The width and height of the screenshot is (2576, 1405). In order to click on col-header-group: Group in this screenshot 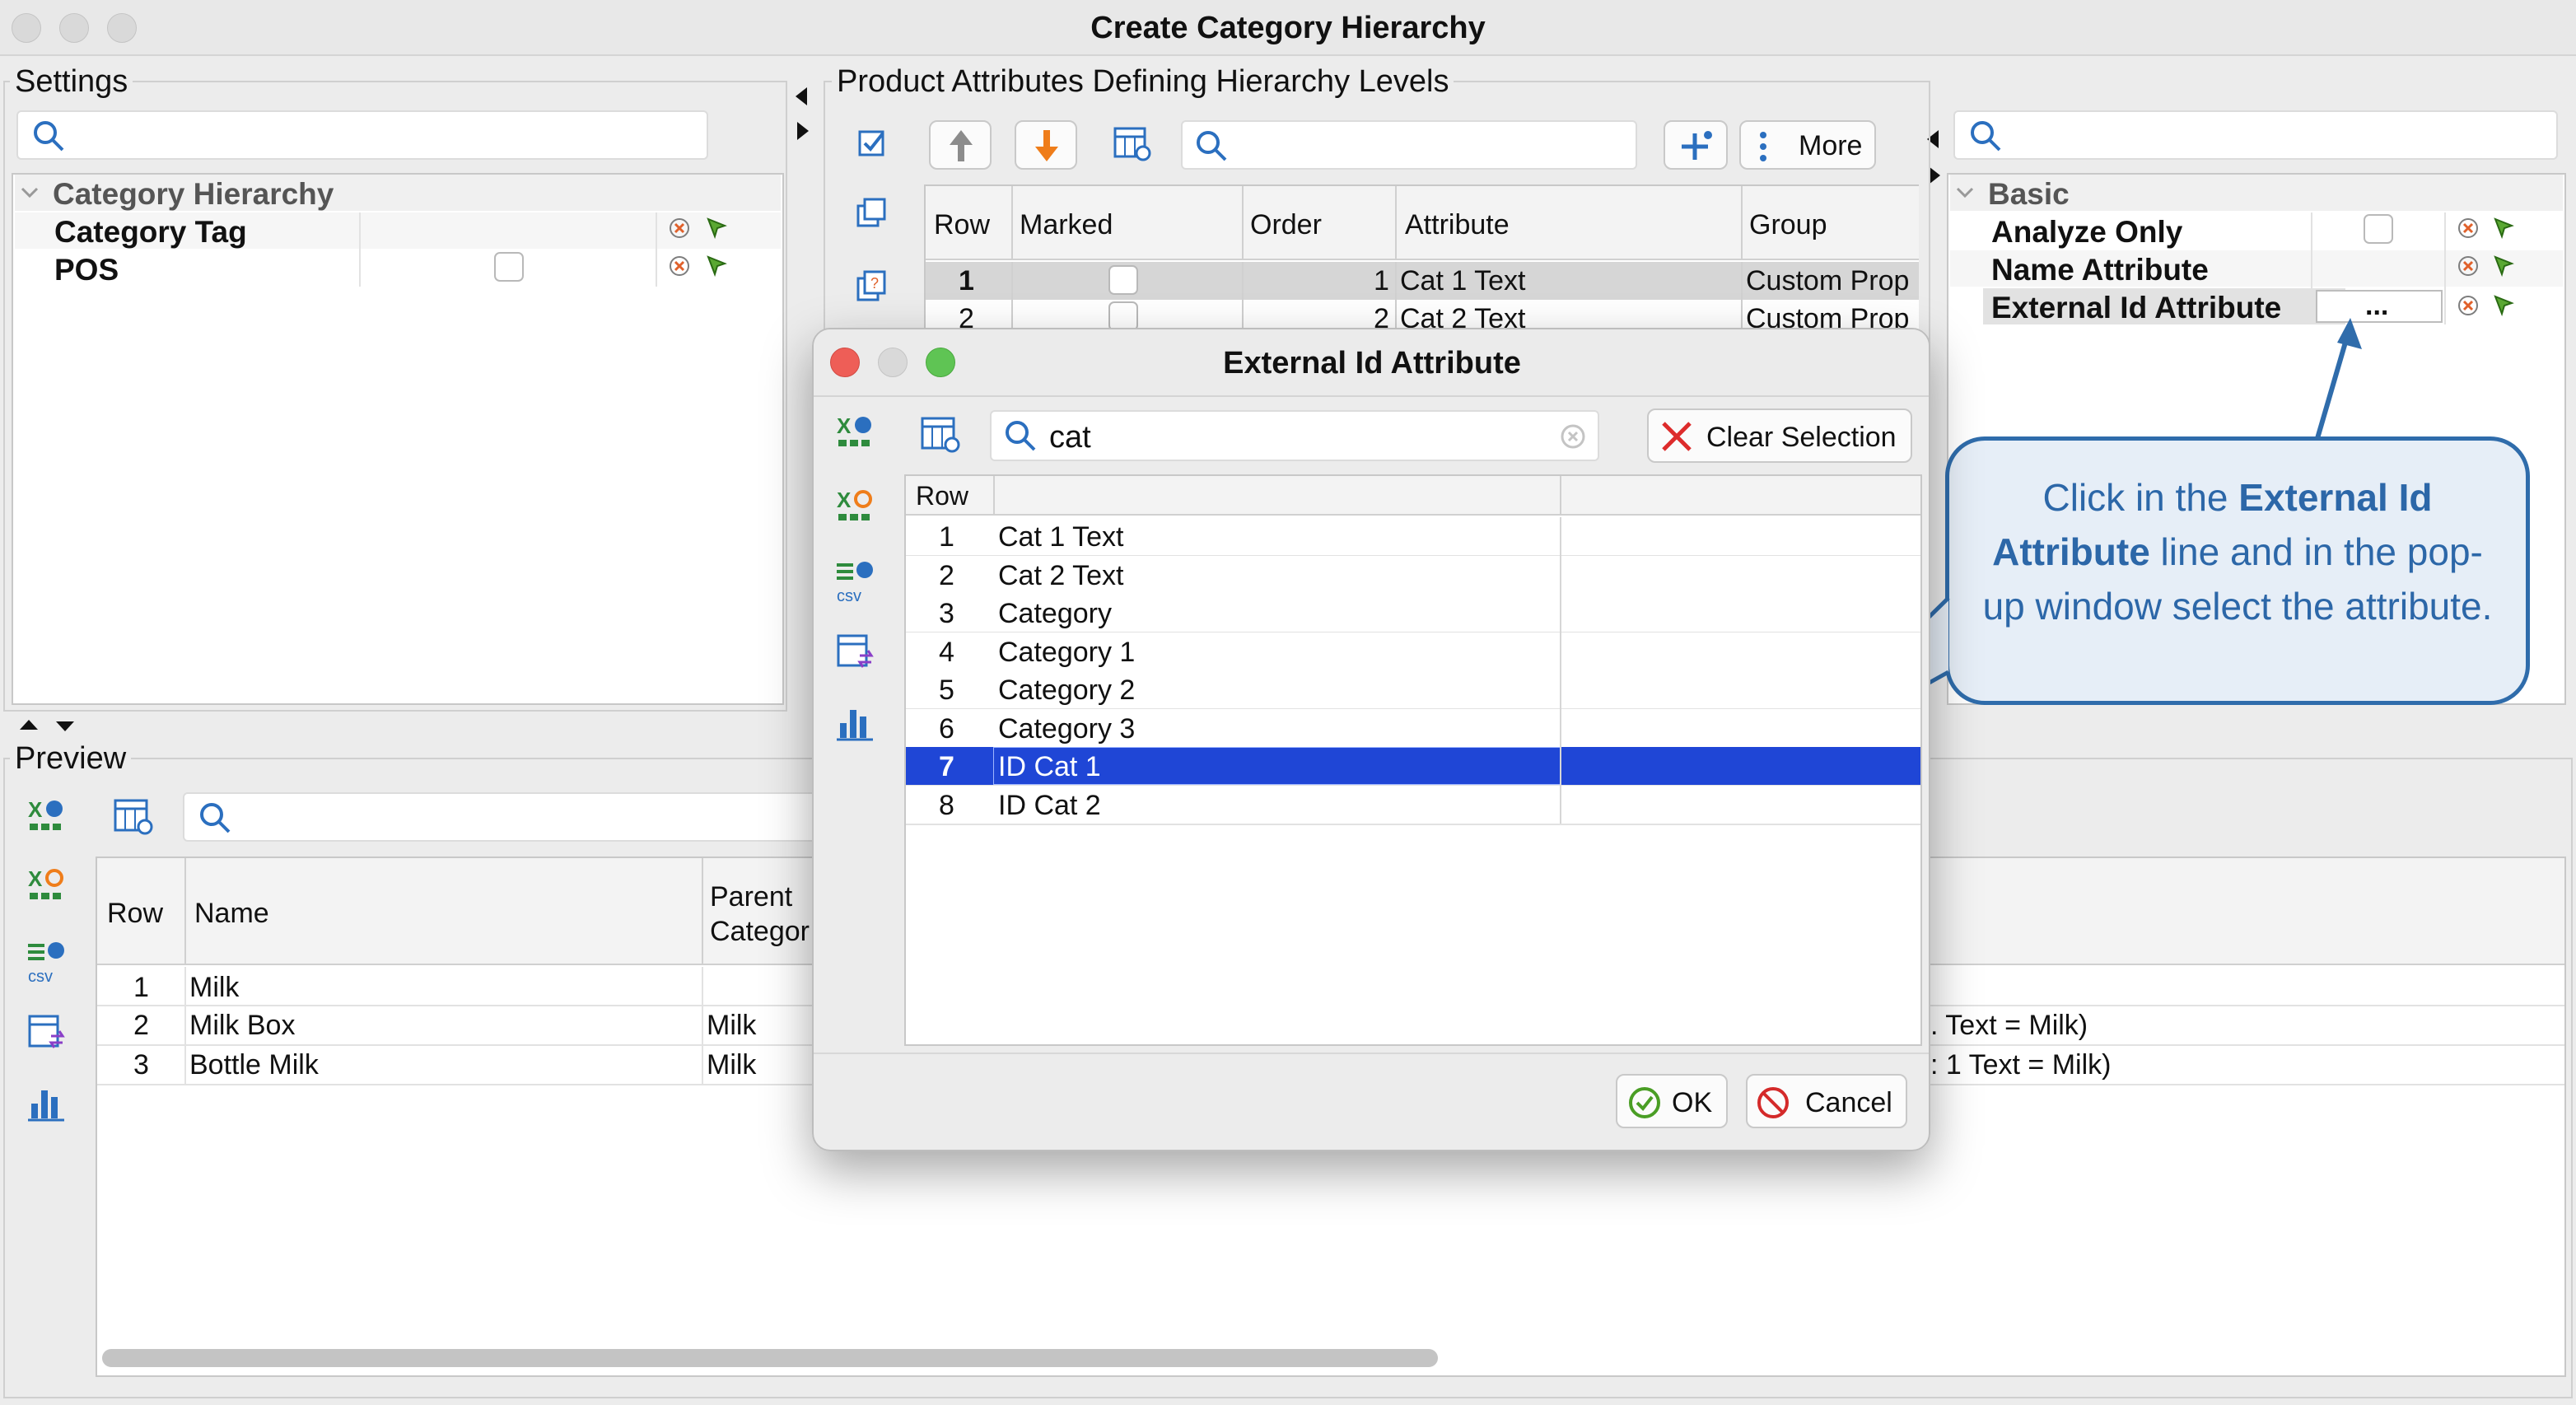, I will do `click(1831, 223)`.